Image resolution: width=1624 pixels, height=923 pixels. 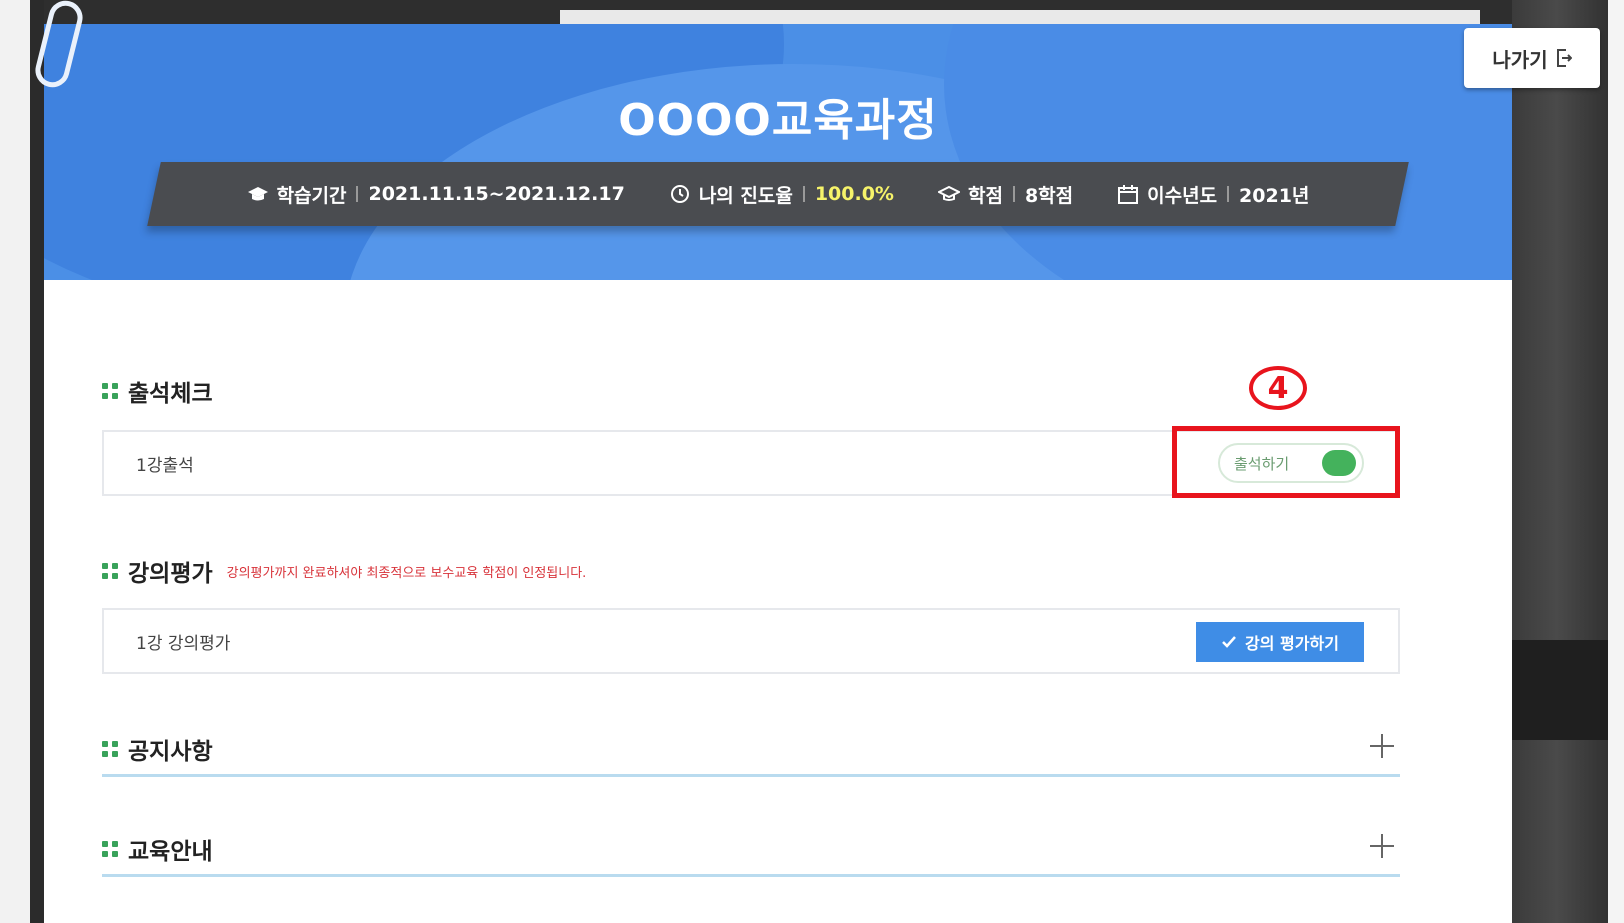 I want to click on graduation-cap-icon, so click(x=257, y=194).